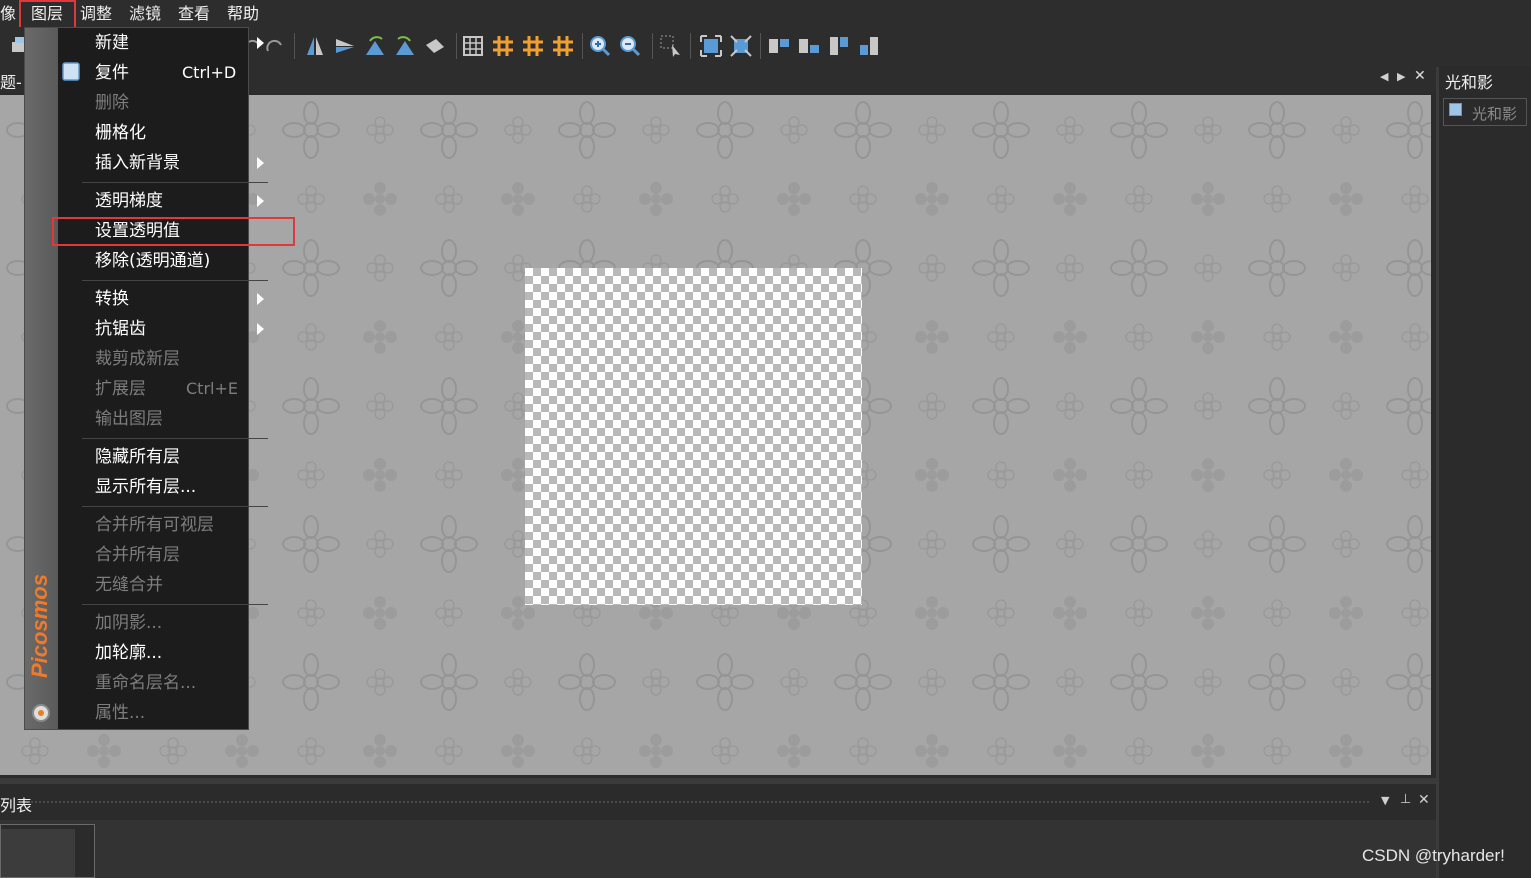 Image resolution: width=1531 pixels, height=878 pixels. Describe the element at coordinates (152, 261) in the screenshot. I see `menu-item-remove-alpha: 移除(透明通道)` at that location.